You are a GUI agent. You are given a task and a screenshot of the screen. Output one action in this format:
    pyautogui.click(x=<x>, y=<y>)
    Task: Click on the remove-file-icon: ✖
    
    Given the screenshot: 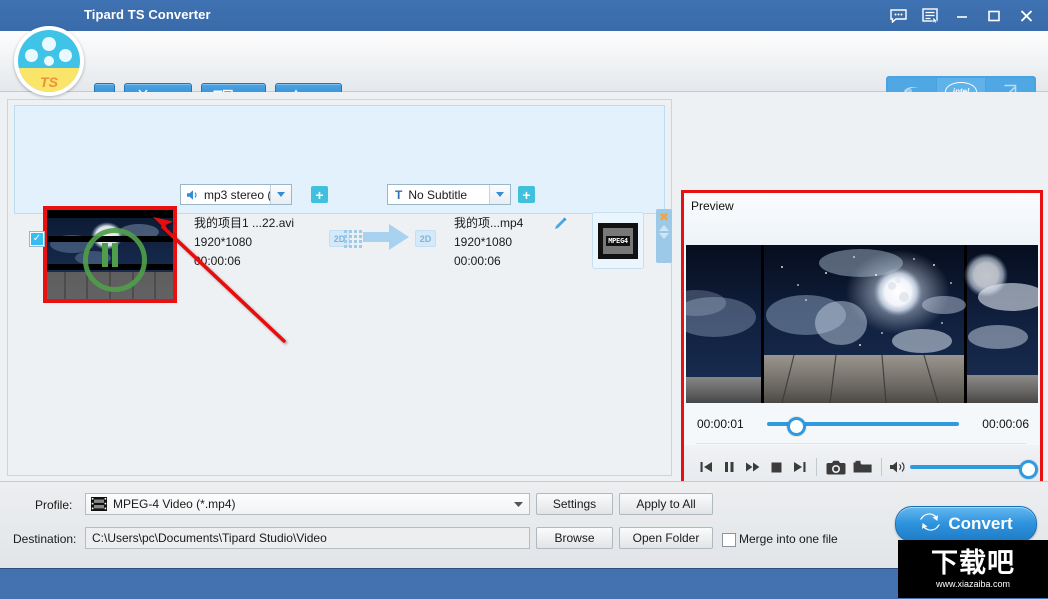 What is the action you would take?
    pyautogui.click(x=664, y=217)
    